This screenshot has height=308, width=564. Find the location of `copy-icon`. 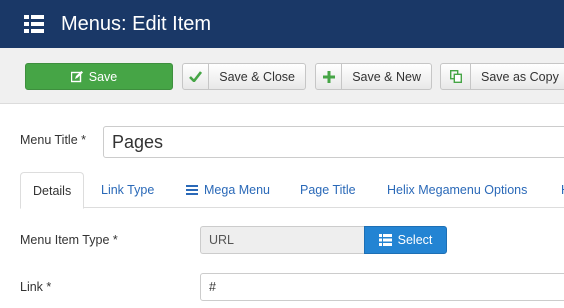

copy-icon is located at coordinates (456, 76).